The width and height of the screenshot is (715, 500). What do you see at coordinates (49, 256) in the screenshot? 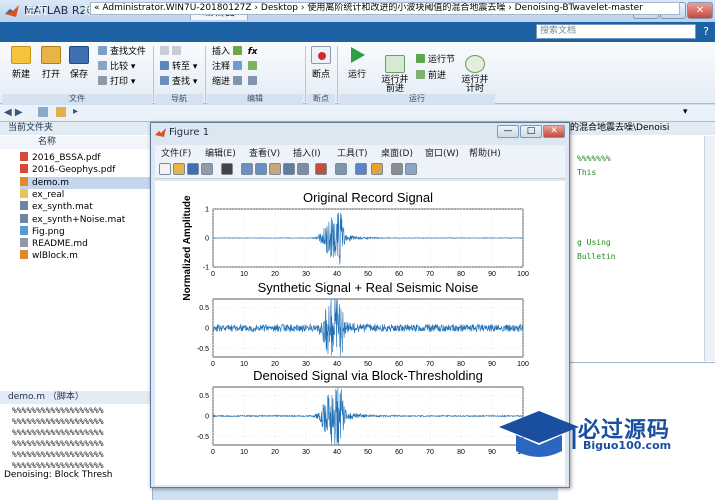
I see `file-item: wlBlock.m` at bounding box center [49, 256].